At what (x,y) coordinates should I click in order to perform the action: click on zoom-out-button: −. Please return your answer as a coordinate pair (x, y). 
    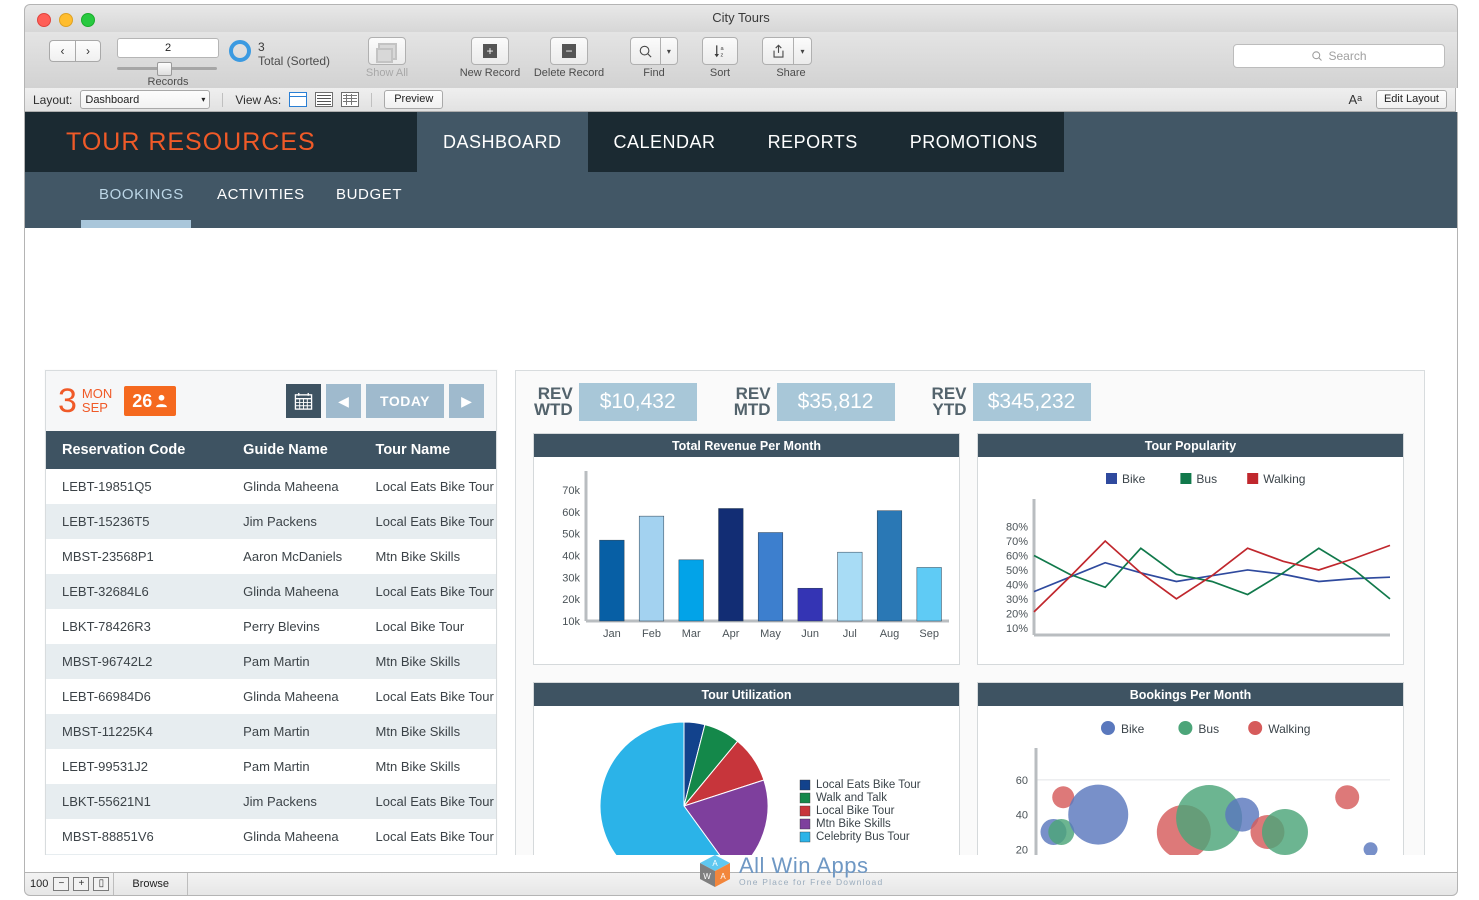
    Looking at the image, I should click on (61, 884).